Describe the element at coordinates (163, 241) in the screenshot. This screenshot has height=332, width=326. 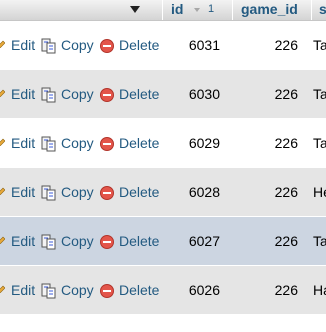
I see `table-row: Edit Copy Delete 6027 226 Ta` at that location.